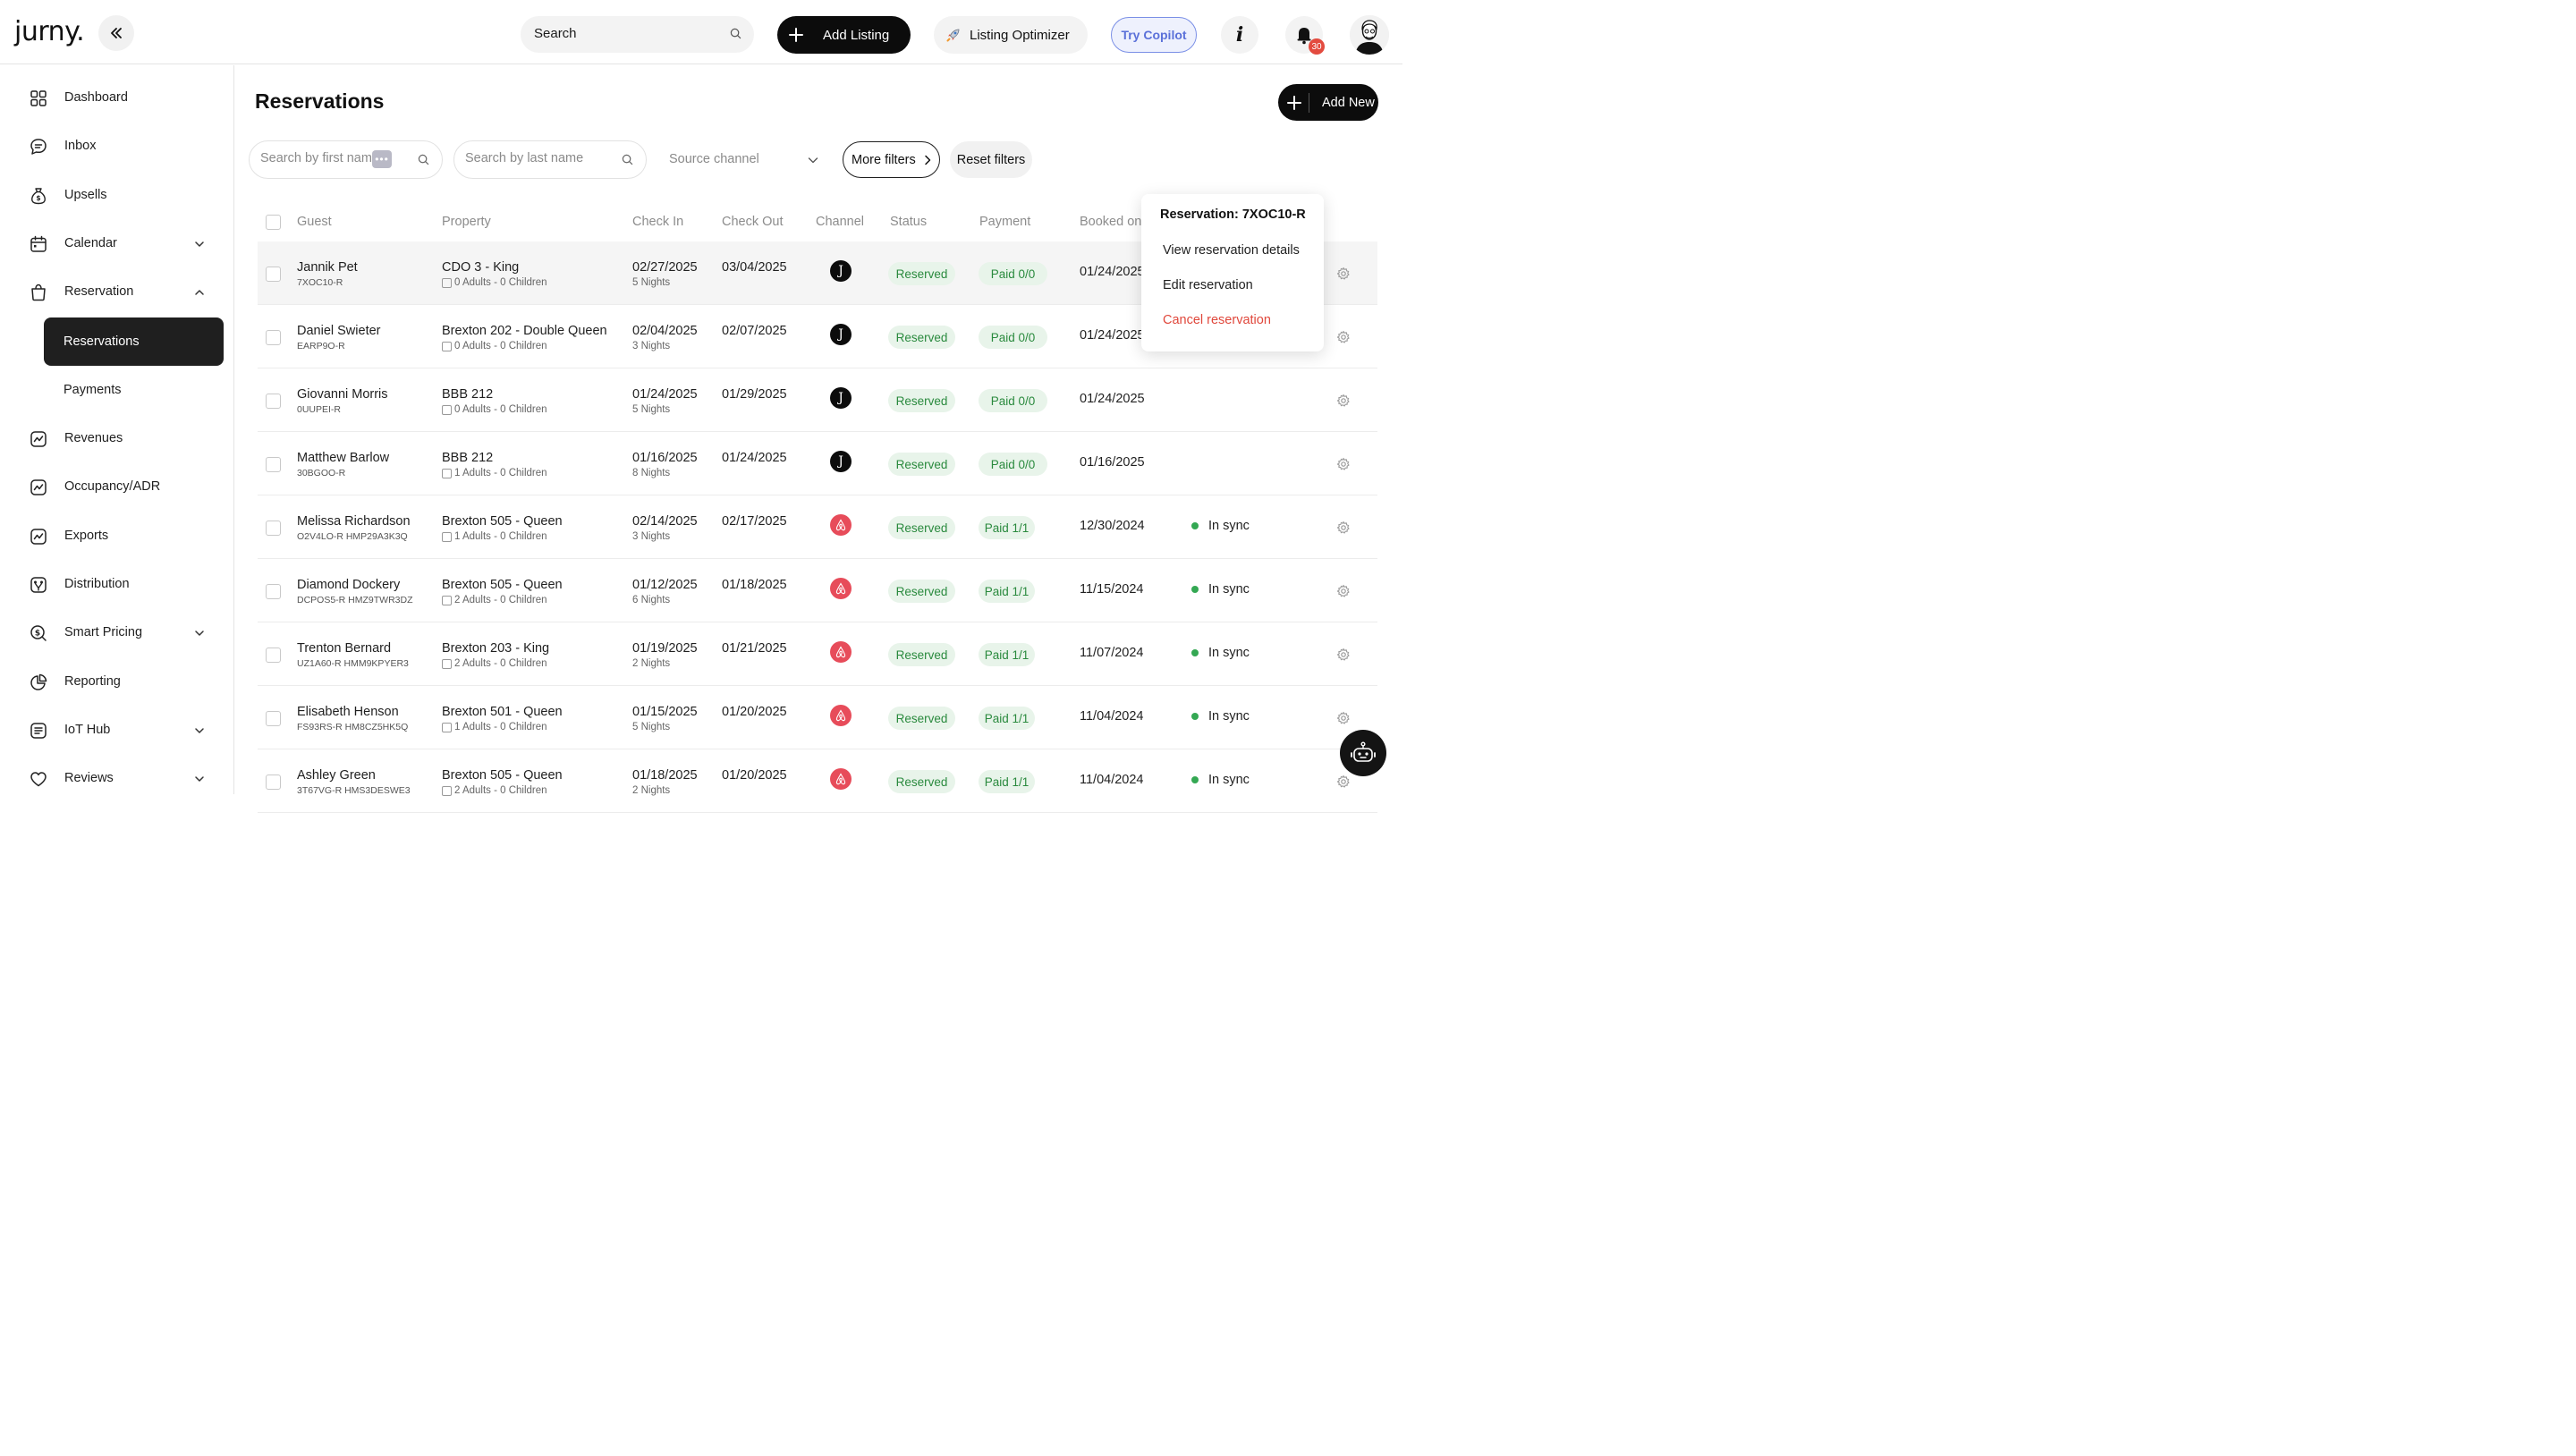 This screenshot has width=2576, height=1456. Describe the element at coordinates (991, 159) in the screenshot. I see `reset-filters-button: Reset filters` at that location.